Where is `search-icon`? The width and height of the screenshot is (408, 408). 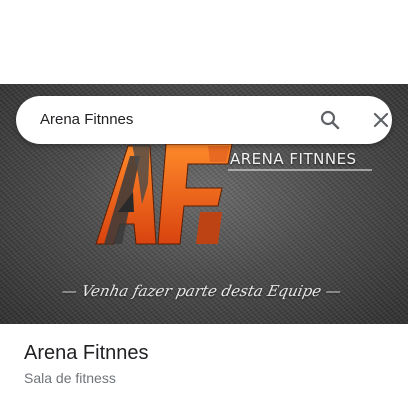 search-icon is located at coordinates (330, 120).